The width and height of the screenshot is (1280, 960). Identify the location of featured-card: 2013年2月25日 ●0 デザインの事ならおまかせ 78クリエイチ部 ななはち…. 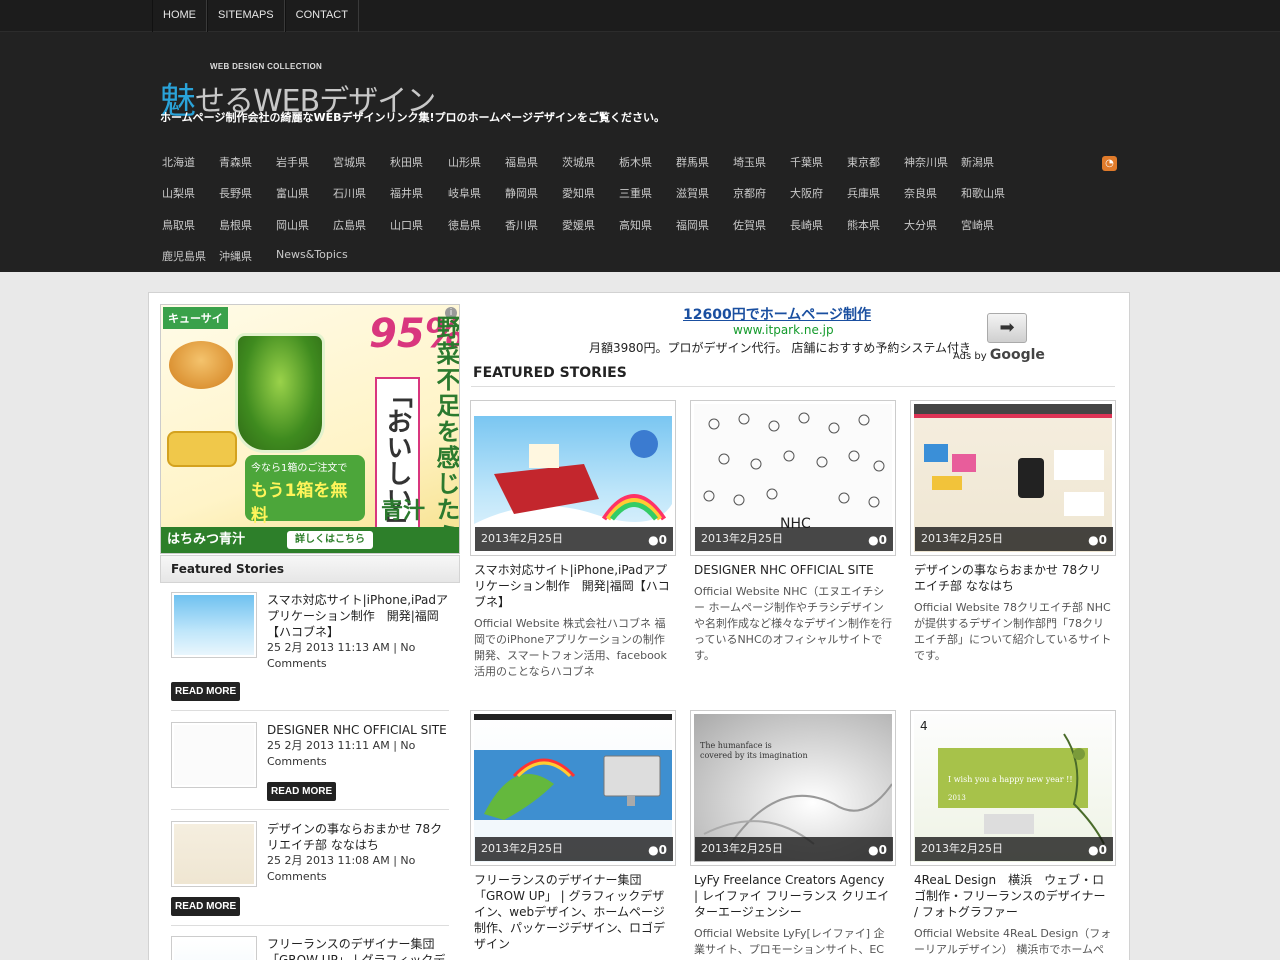
(1013, 532).